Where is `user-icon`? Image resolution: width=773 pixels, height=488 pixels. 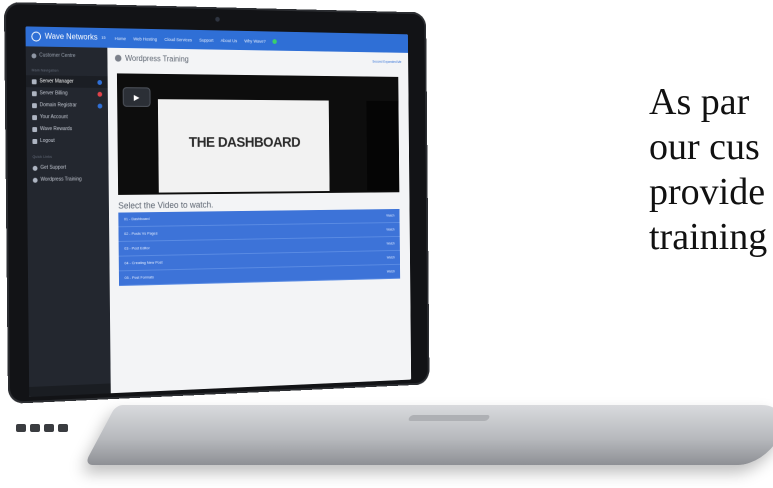
user-icon is located at coordinates (34, 117).